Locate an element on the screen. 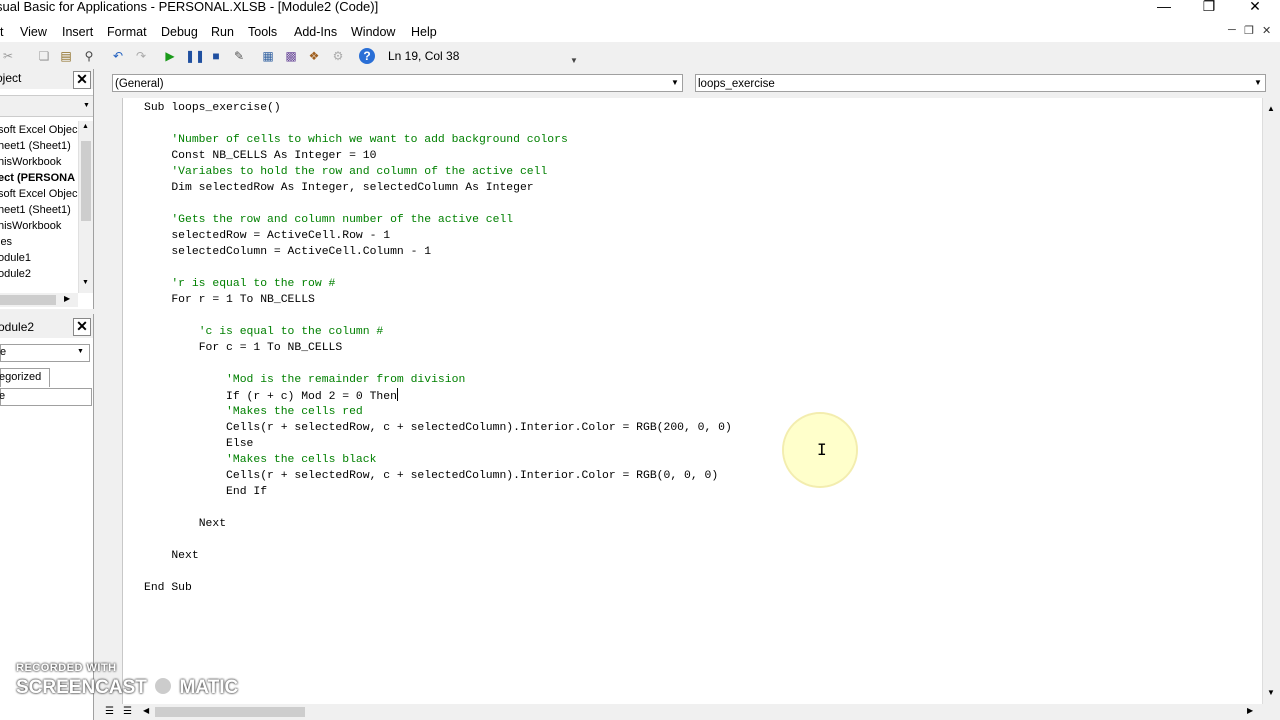 The height and width of the screenshot is (720, 1280). run-icon: ▶ is located at coordinates (170, 56).